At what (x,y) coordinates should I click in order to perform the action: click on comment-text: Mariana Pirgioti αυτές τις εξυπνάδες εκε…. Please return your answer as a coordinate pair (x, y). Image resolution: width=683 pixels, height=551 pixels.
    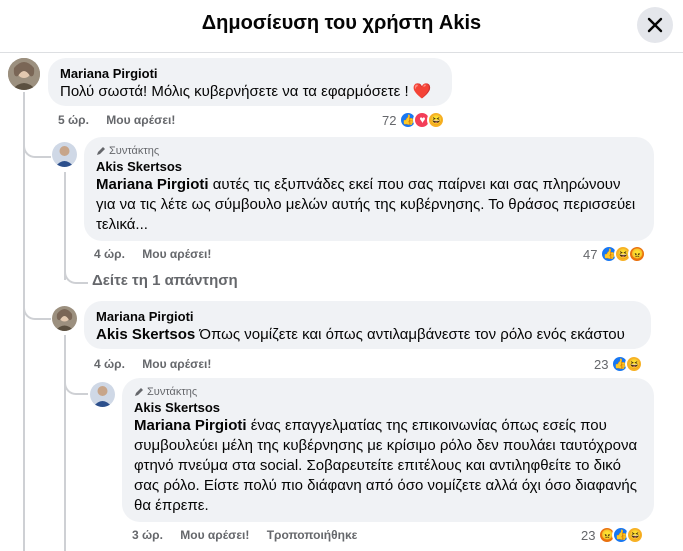
    Looking at the image, I should click on (366, 204).